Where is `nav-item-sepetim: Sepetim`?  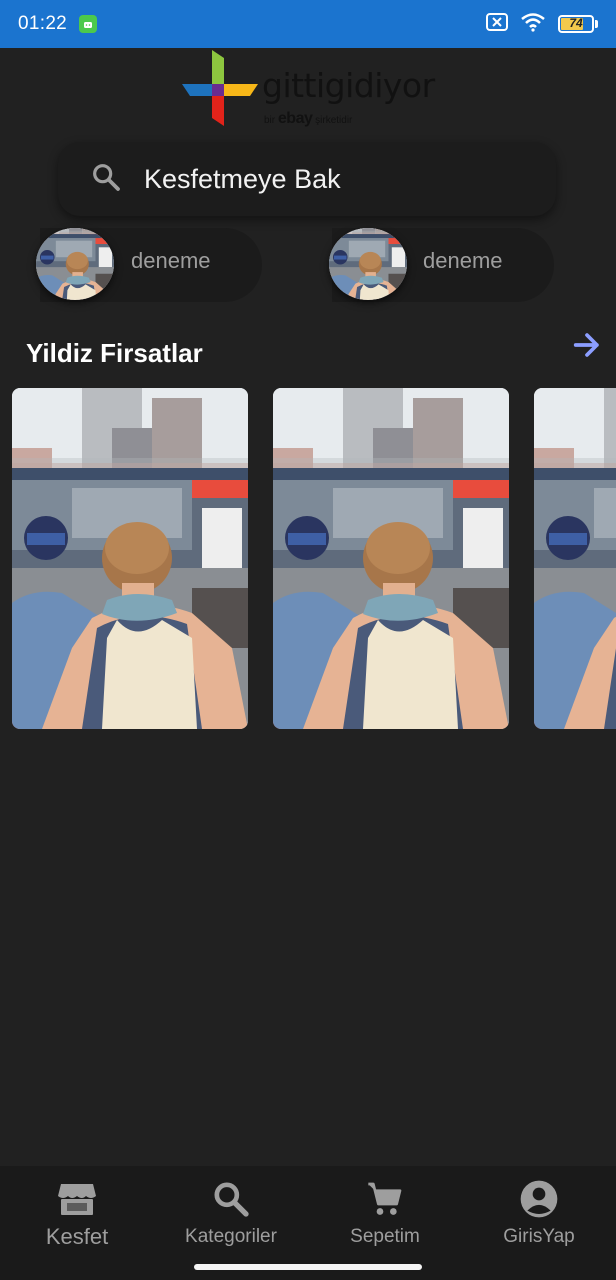
nav-item-sepetim: Sepetim is located at coordinates (385, 1213).